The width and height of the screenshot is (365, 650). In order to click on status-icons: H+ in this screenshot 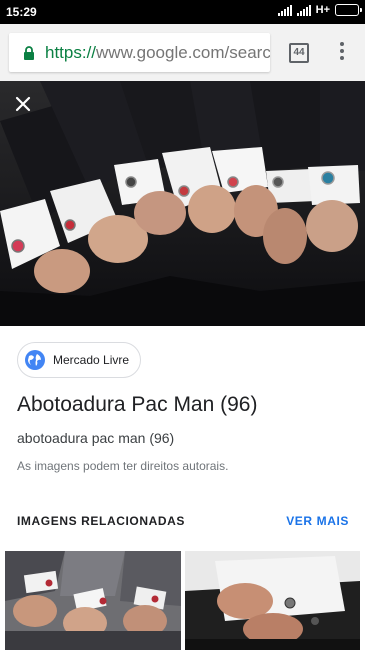, I will do `click(319, 10)`.